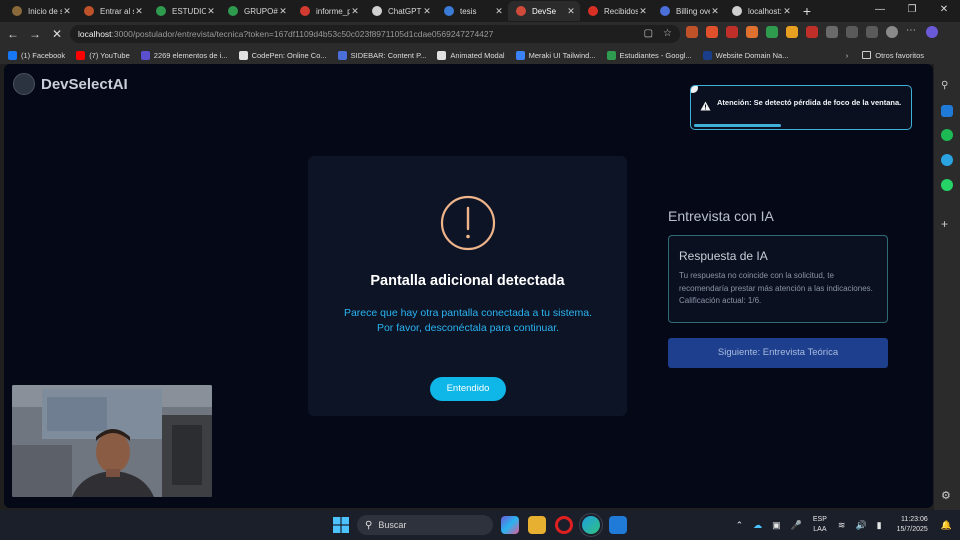 The image size is (960, 540). Describe the element at coordinates (712, 32) in the screenshot. I see `brave-icon` at that location.